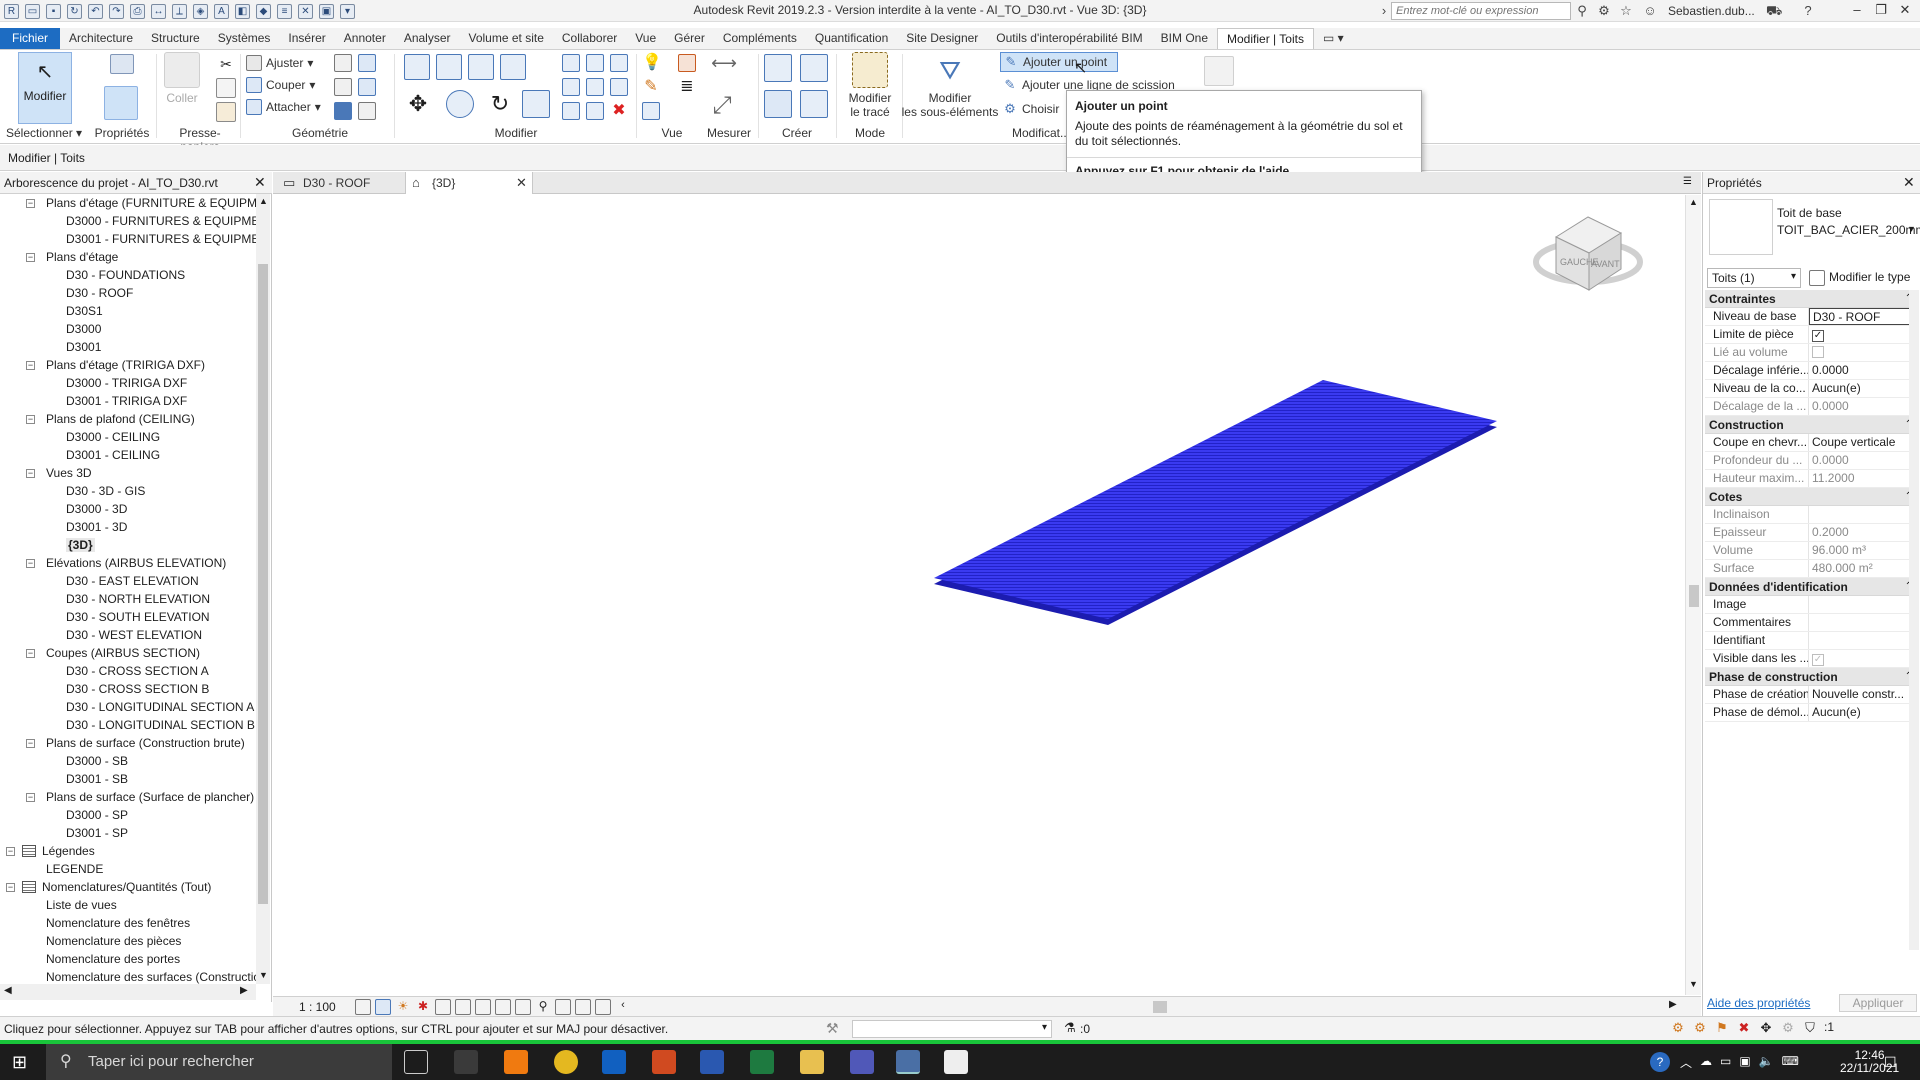 The height and width of the screenshot is (1080, 1920). What do you see at coordinates (1811, 299) in the screenshot?
I see `property-group-header: Contraintes⌃` at bounding box center [1811, 299].